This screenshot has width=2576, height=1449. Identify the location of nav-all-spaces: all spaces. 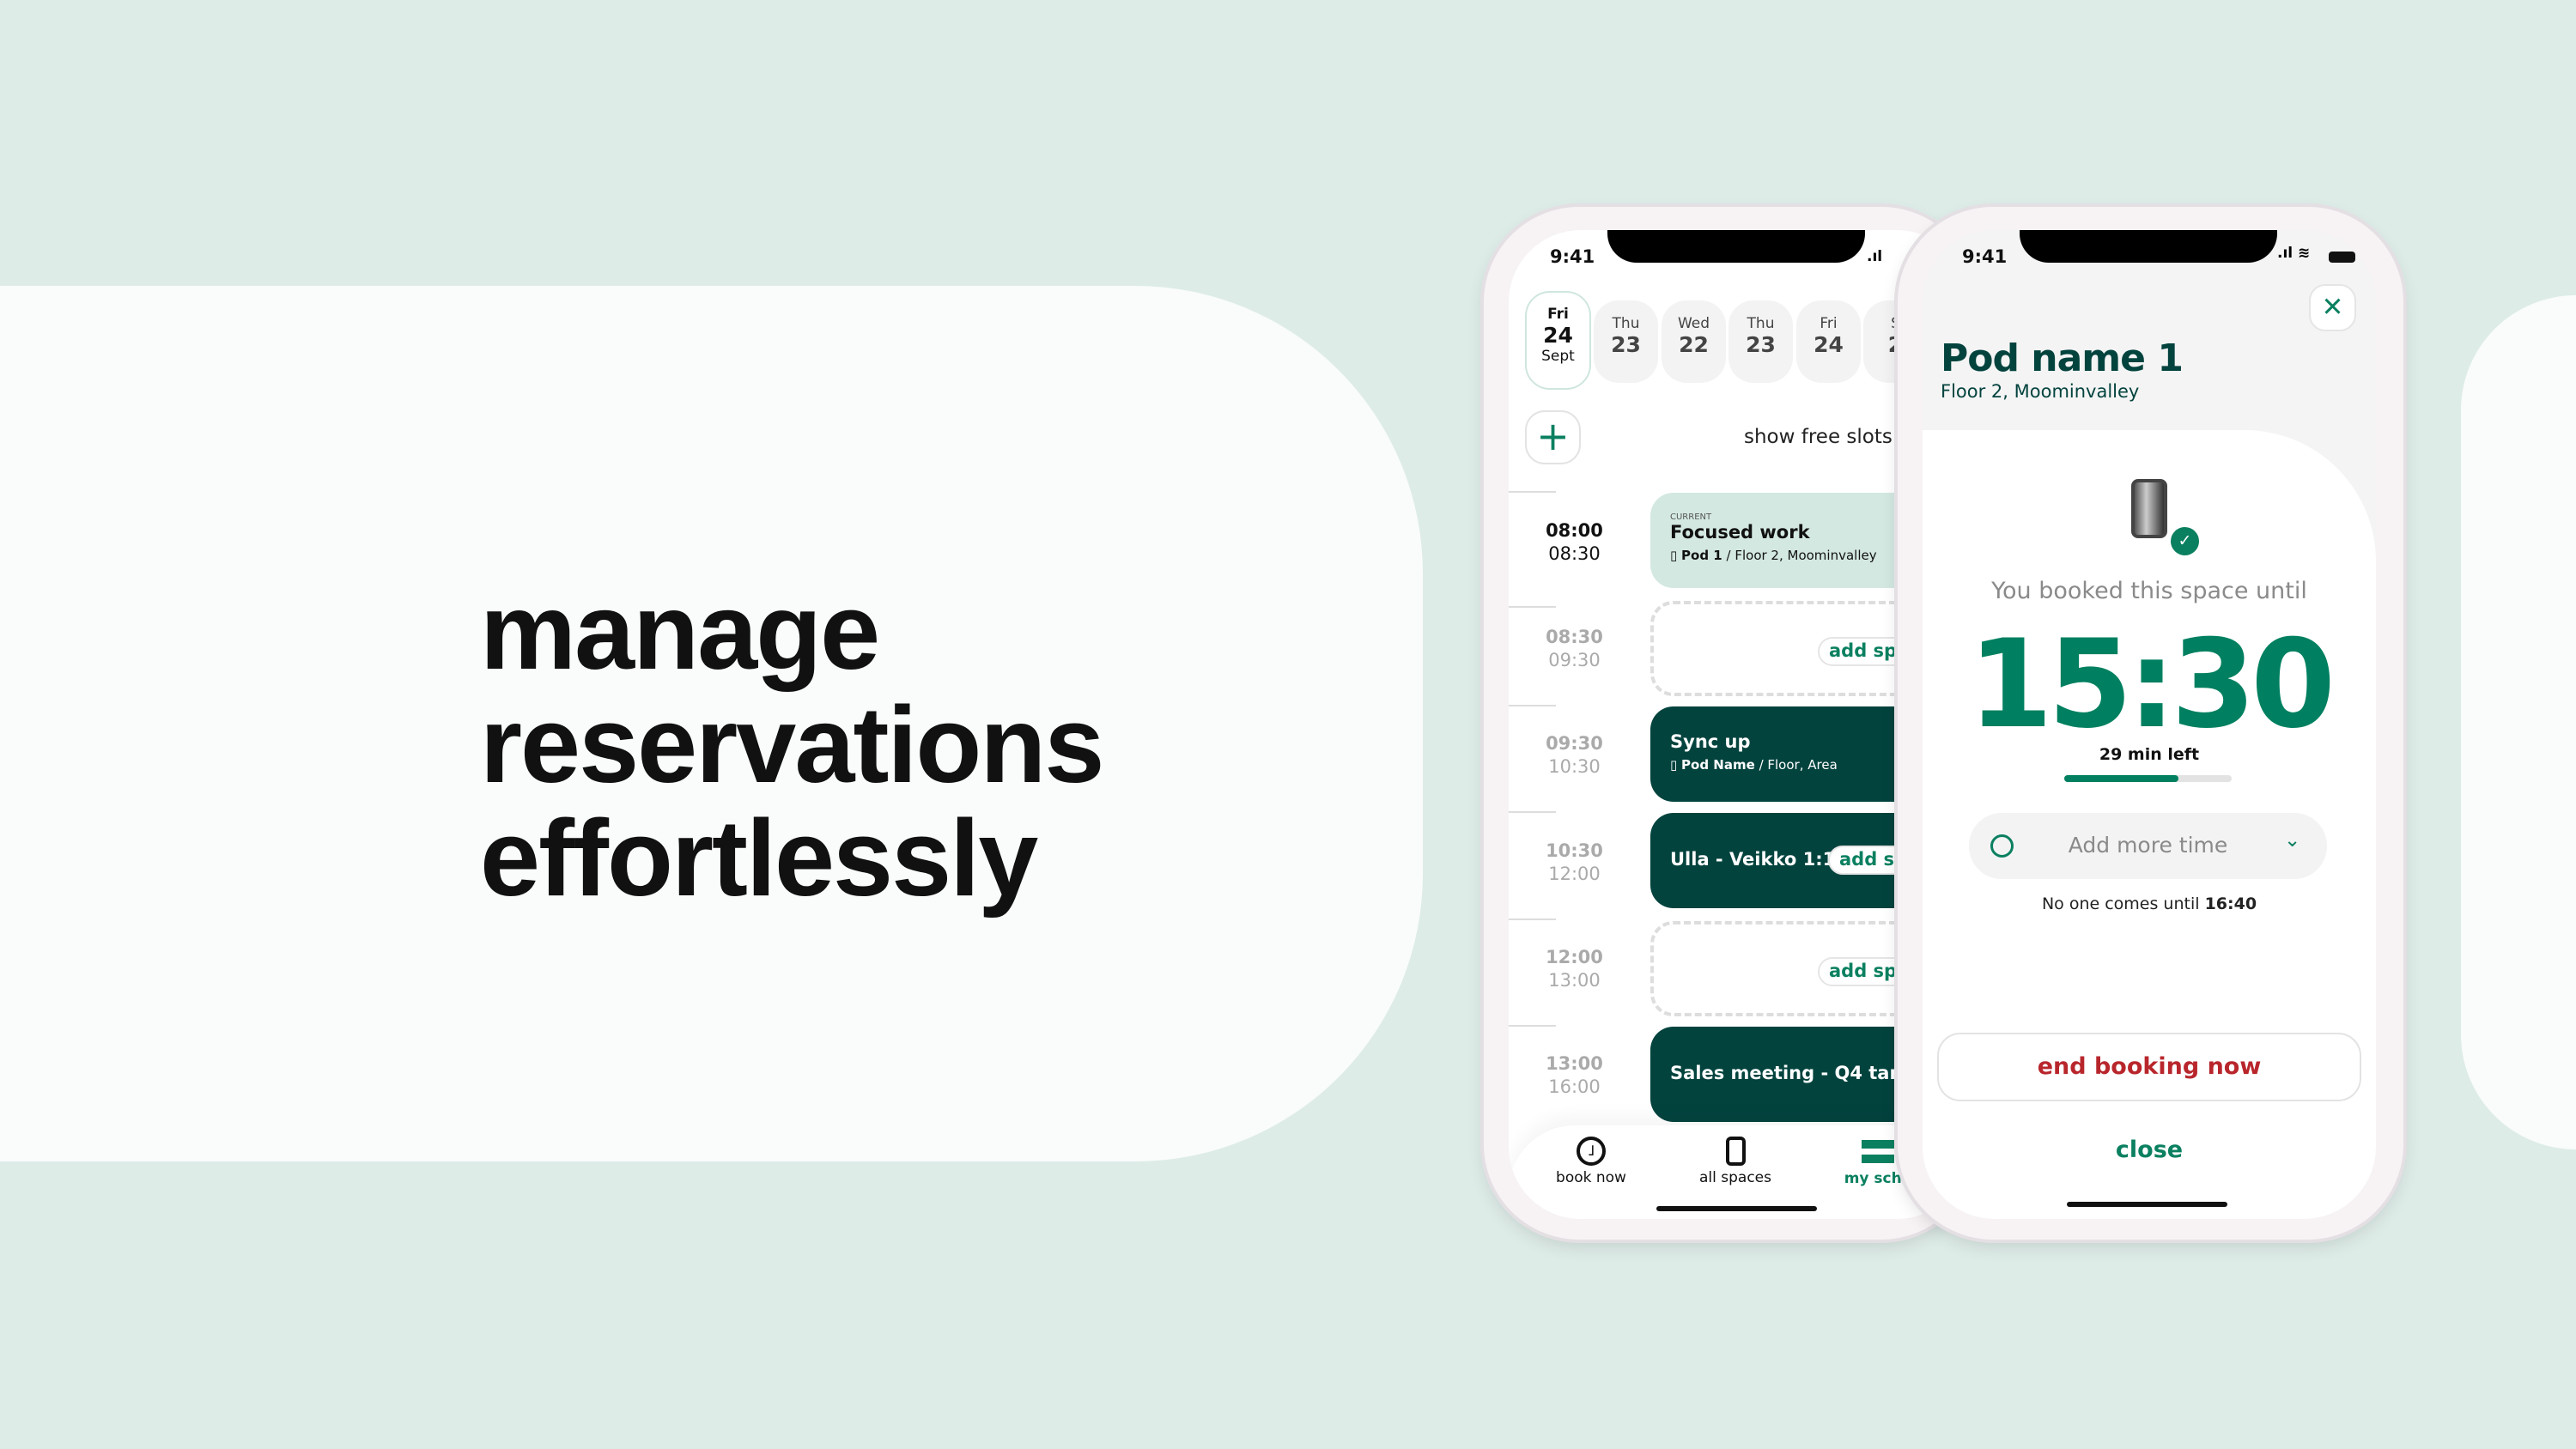
(1736, 1161).